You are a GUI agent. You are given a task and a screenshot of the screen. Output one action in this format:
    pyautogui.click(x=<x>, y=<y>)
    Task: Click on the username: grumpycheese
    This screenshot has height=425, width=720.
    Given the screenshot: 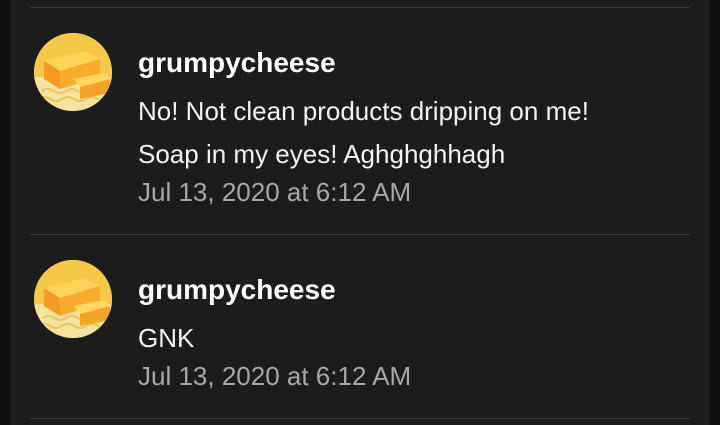 What is the action you would take?
    pyautogui.click(x=237, y=290)
    